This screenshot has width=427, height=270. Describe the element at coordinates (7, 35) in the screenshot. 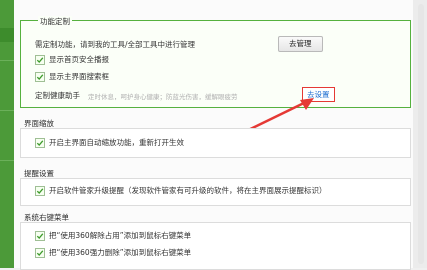

I see `sidebar-selected-item` at that location.